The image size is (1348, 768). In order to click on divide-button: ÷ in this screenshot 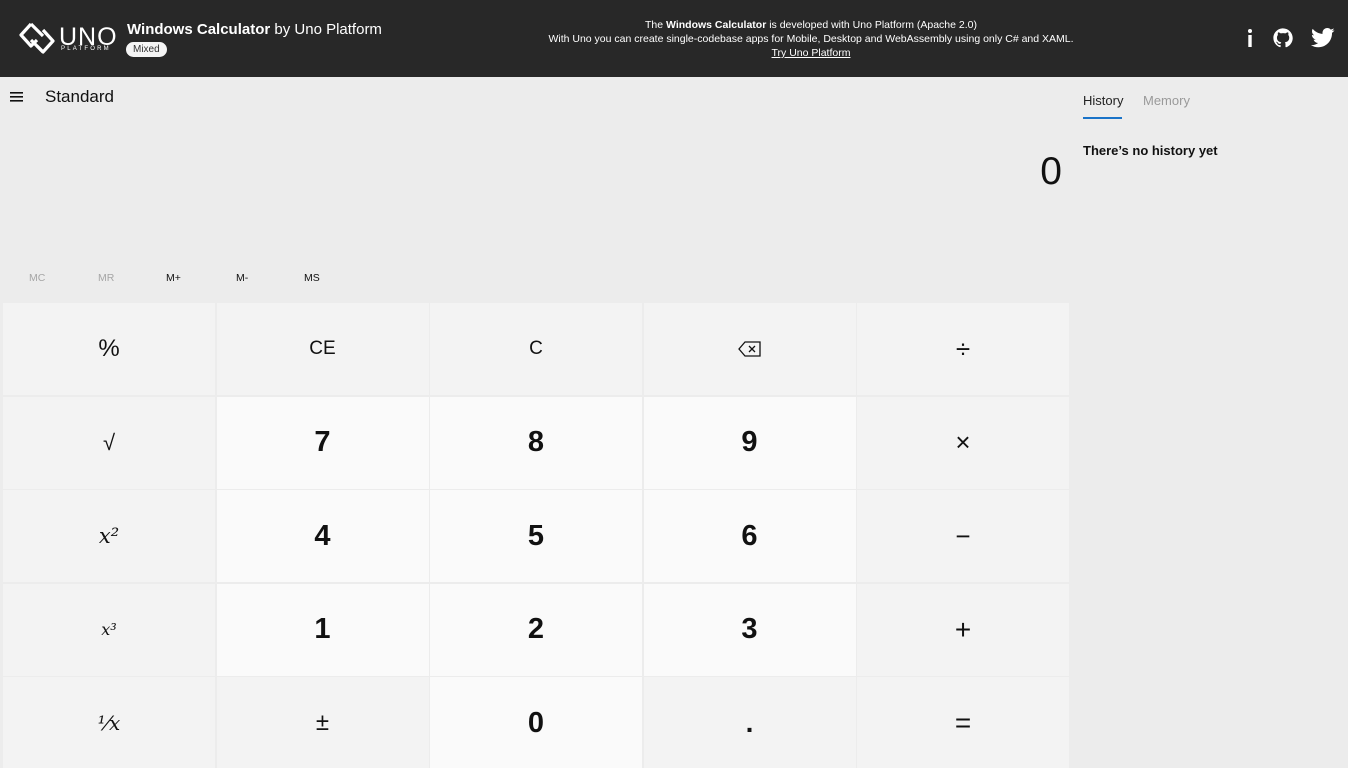, I will do `click(963, 349)`.